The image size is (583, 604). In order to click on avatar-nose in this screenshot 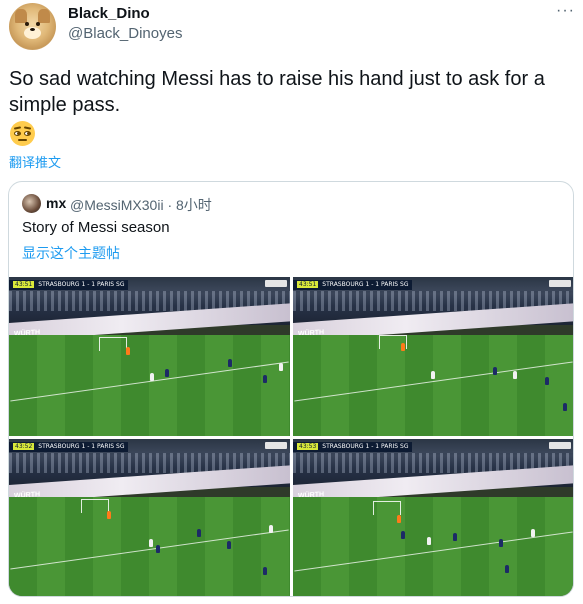, I will do `click(32, 29)`.